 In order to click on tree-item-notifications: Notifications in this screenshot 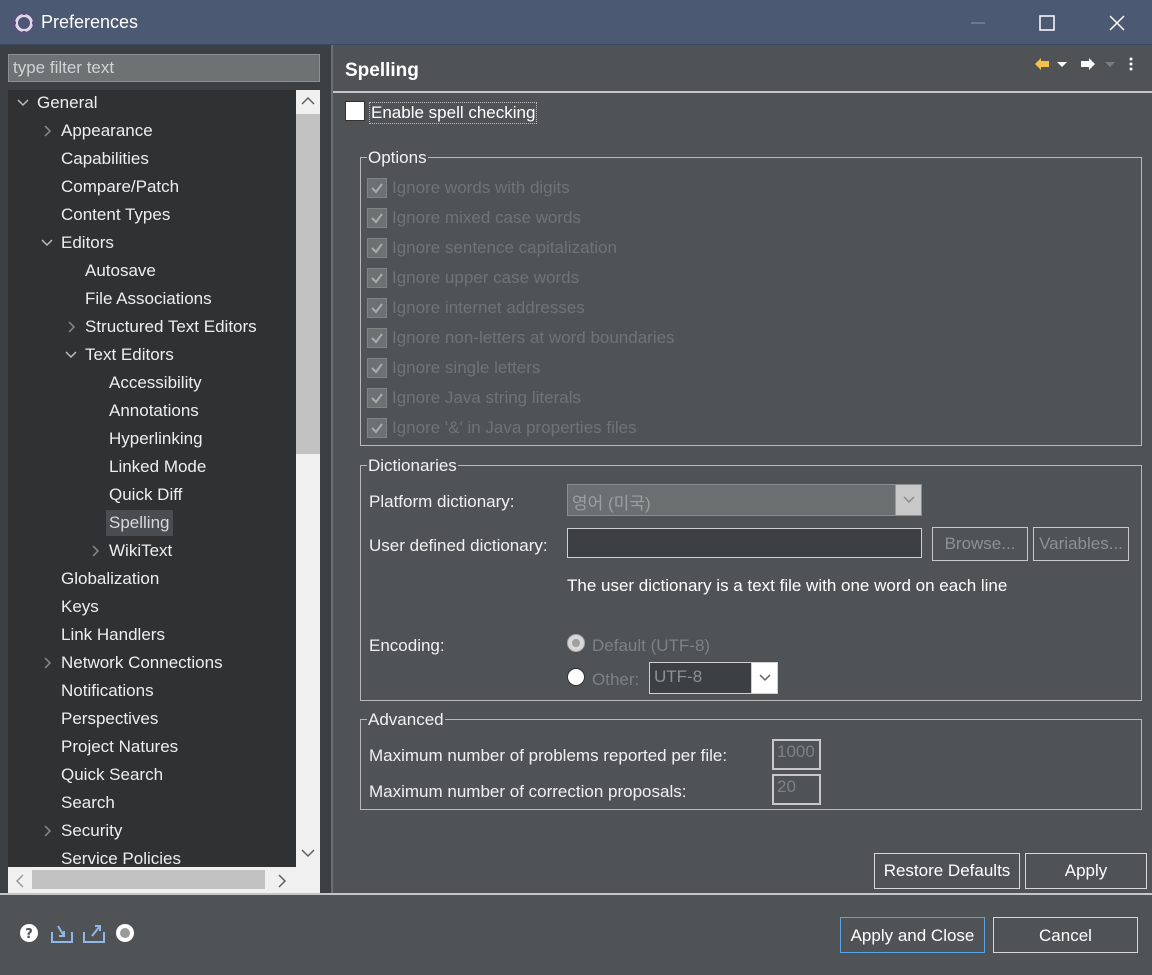, I will do `click(152, 691)`.